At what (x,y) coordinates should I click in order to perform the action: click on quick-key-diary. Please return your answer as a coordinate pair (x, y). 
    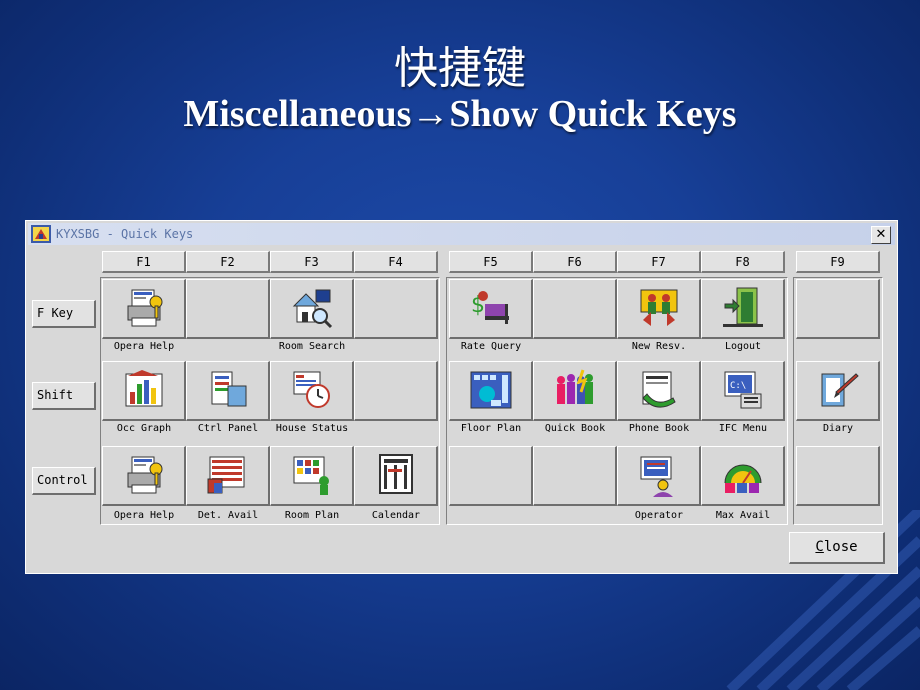
    Looking at the image, I should click on (838, 391).